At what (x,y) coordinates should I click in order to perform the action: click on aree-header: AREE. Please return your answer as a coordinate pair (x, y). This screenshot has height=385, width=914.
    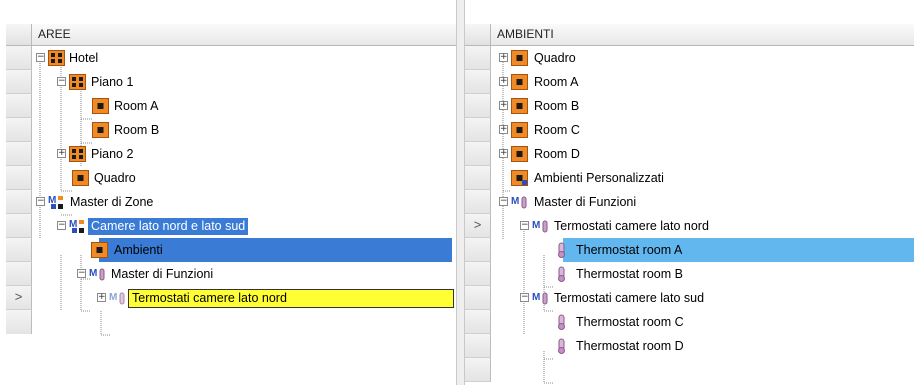
    Looking at the image, I should click on (231, 35).